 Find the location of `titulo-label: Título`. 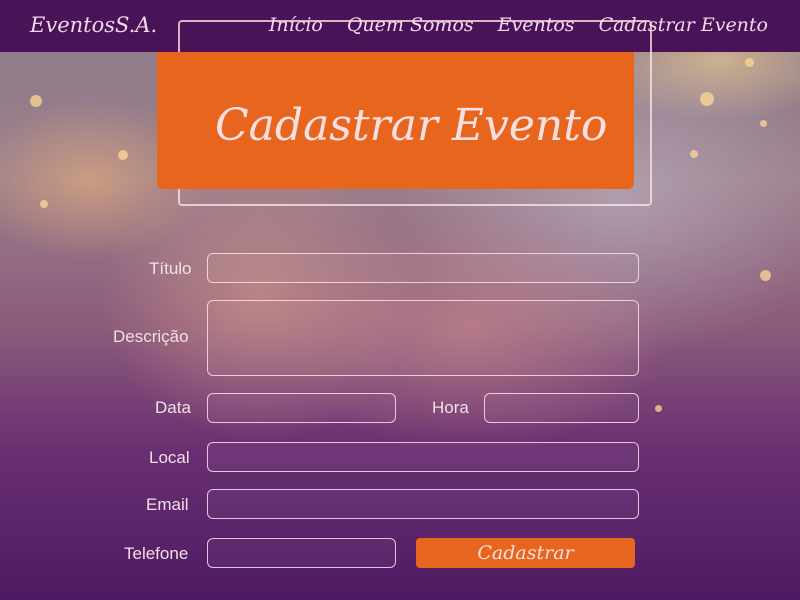

titulo-label: Título is located at coordinates (170, 268).